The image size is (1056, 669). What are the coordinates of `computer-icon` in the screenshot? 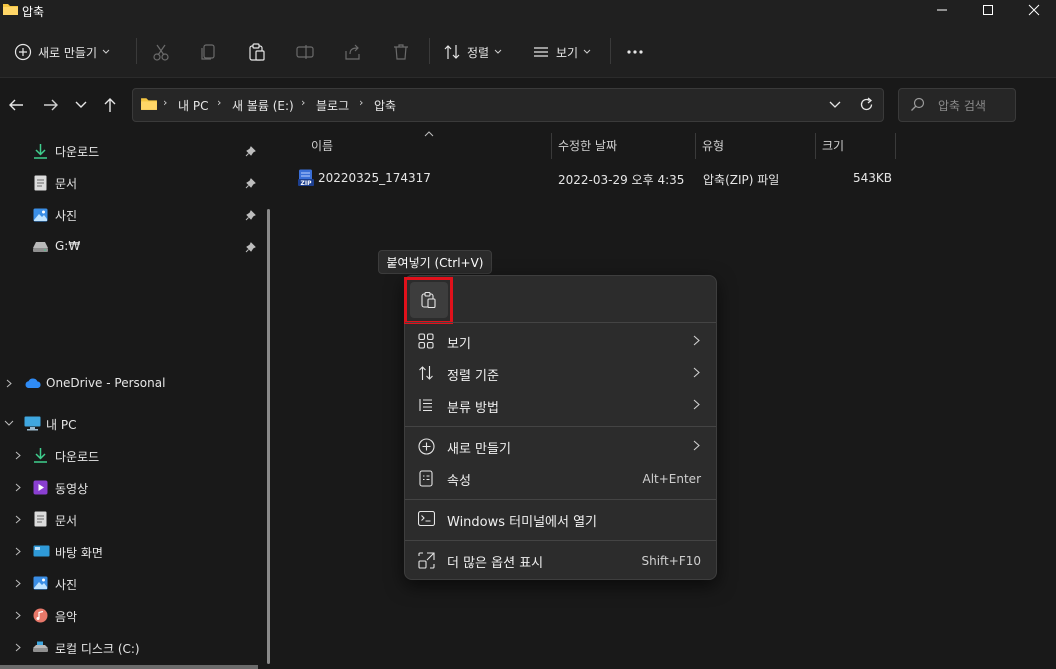 It's located at (32, 423).